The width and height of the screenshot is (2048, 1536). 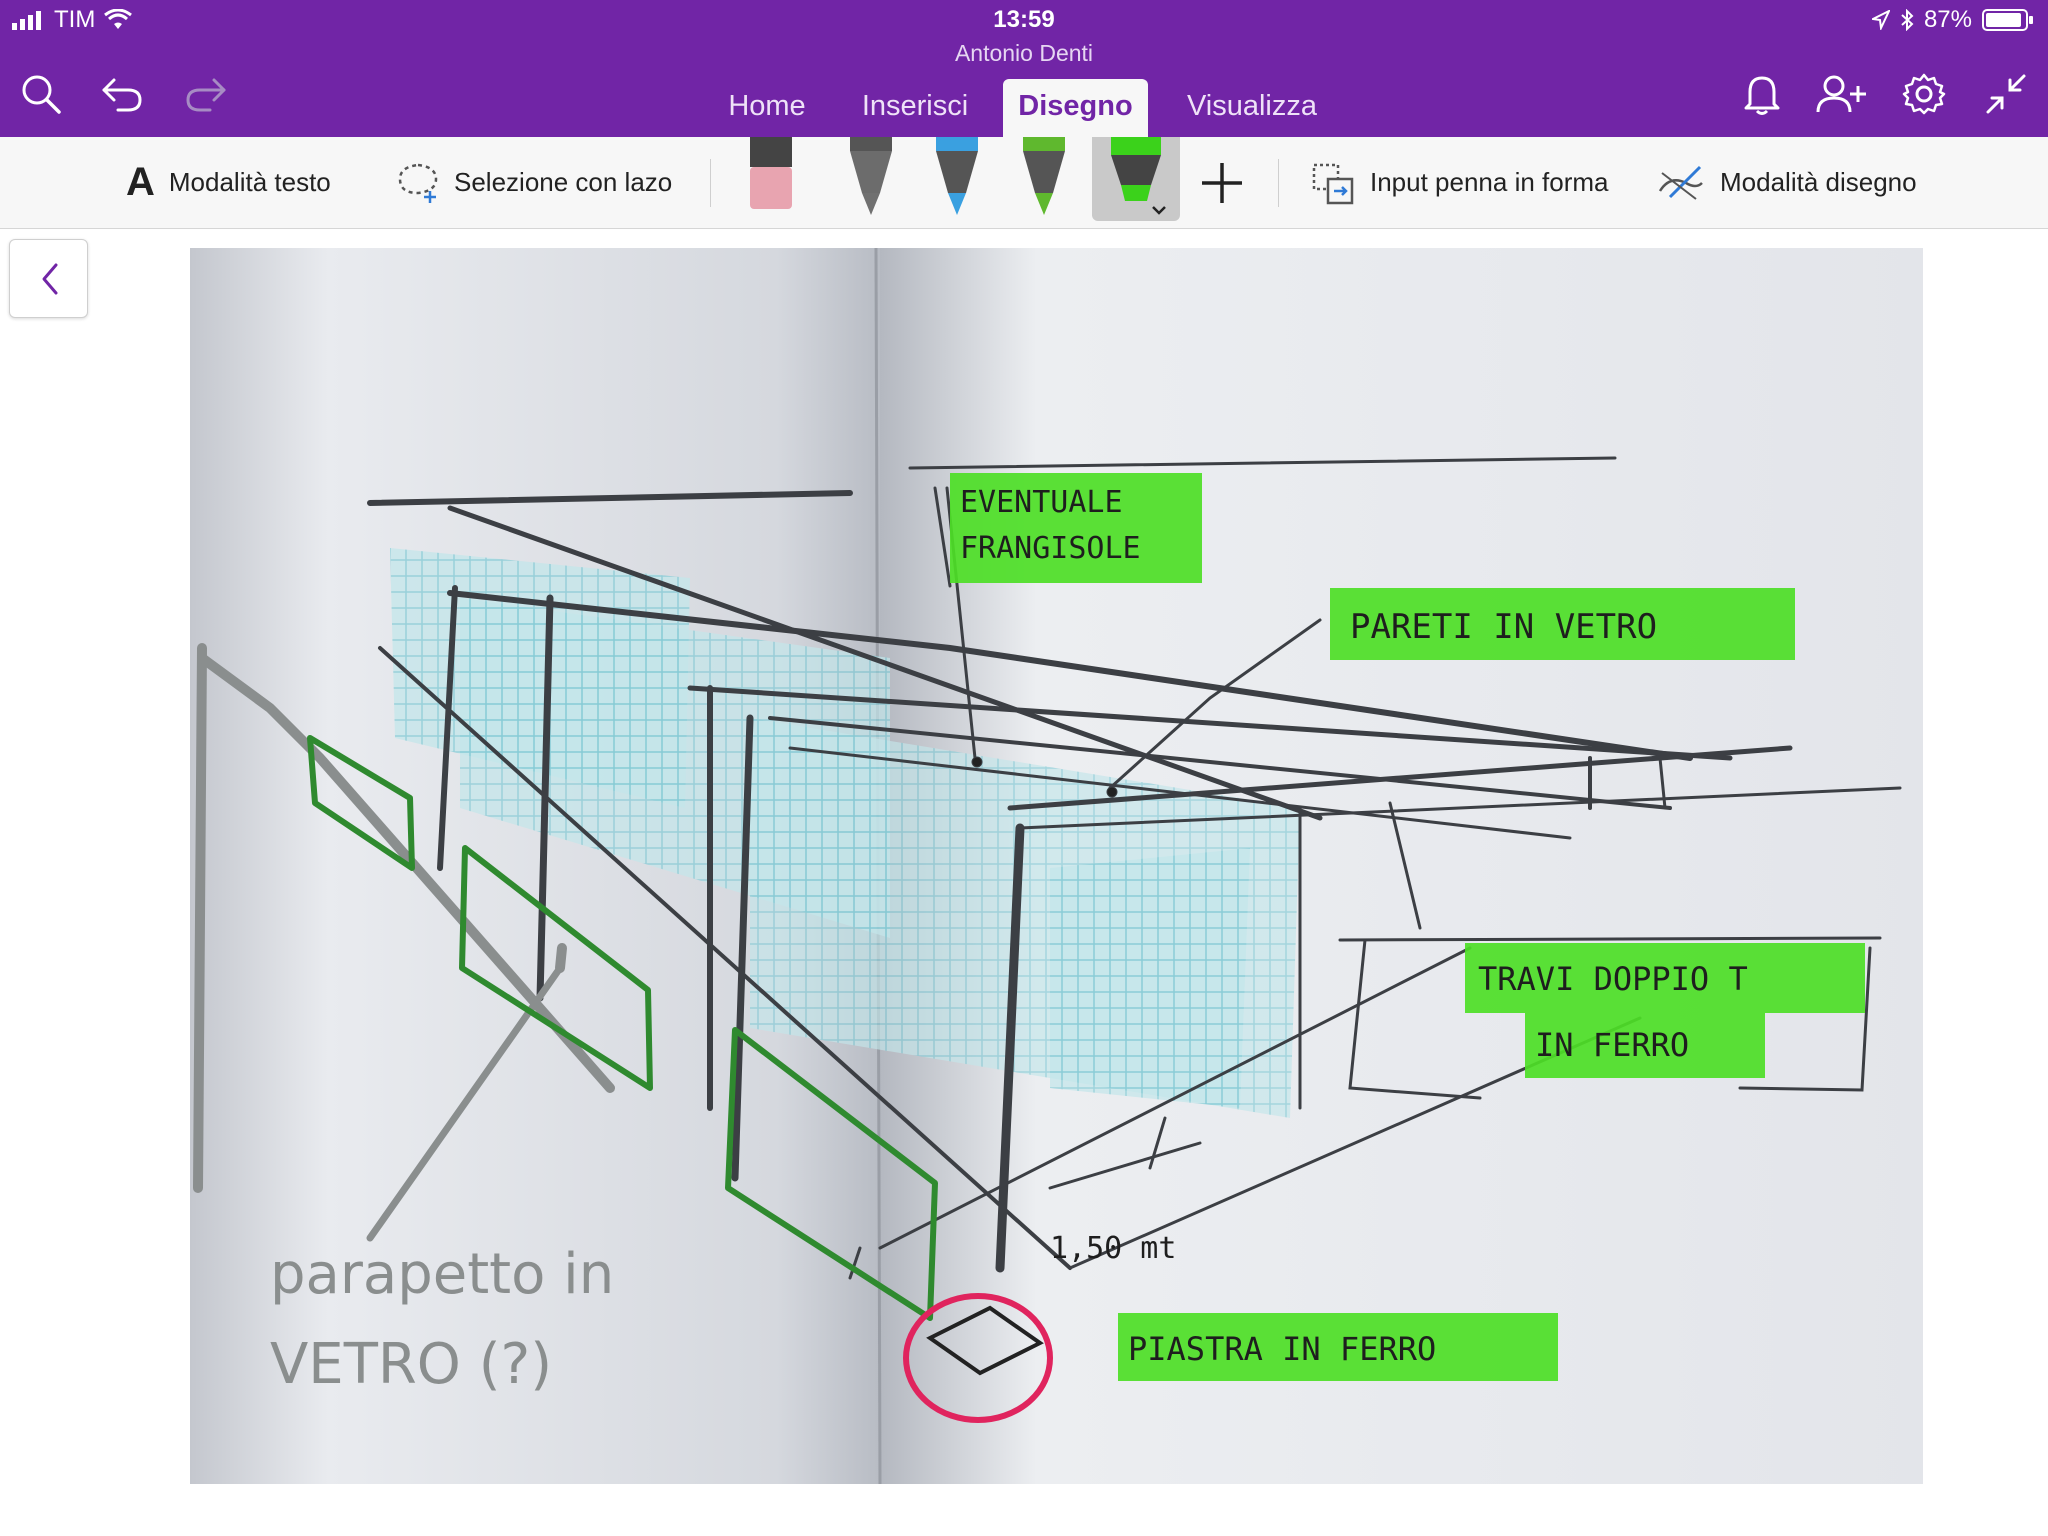 I want to click on label-pareti: PARETI IN VETRO, so click(x=1503, y=627).